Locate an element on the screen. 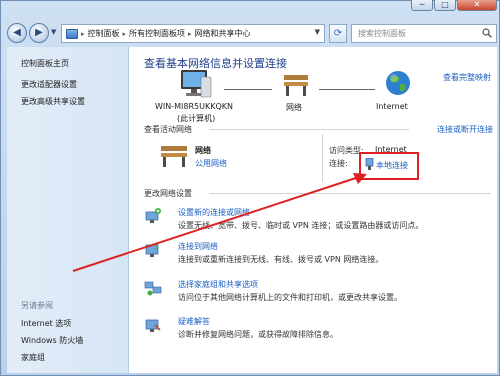 Image resolution: width=500 pixels, height=376 pixels. close-button: ✕ is located at coordinates (477, 5).